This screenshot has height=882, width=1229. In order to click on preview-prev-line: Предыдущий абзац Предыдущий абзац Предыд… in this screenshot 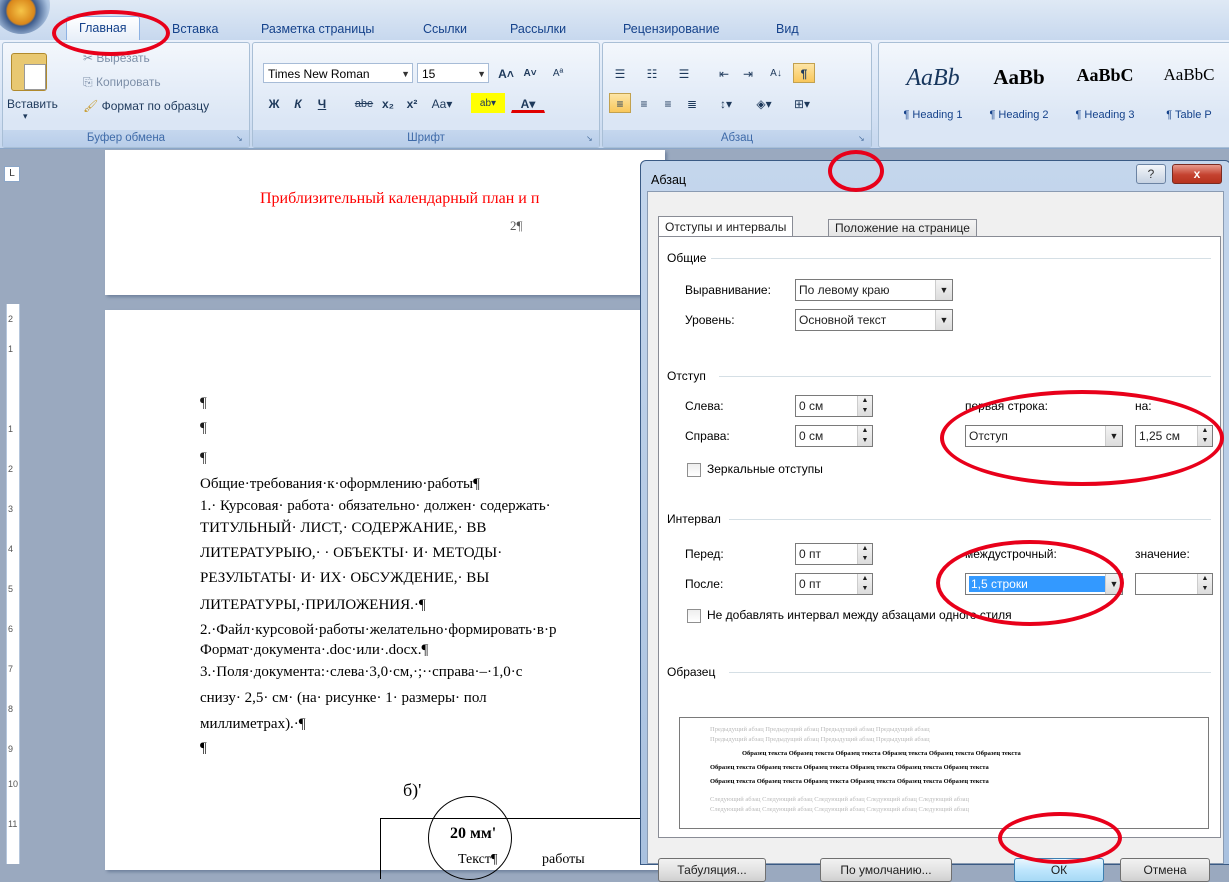, I will do `click(820, 729)`.